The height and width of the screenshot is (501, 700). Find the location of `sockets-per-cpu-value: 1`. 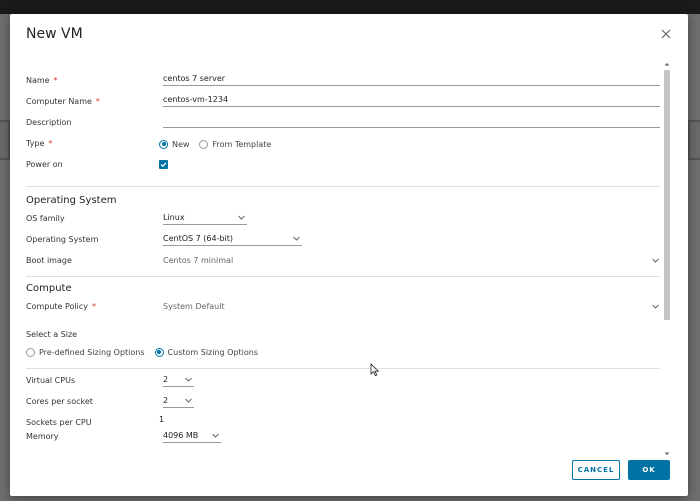

sockets-per-cpu-value: 1 is located at coordinates (162, 419).